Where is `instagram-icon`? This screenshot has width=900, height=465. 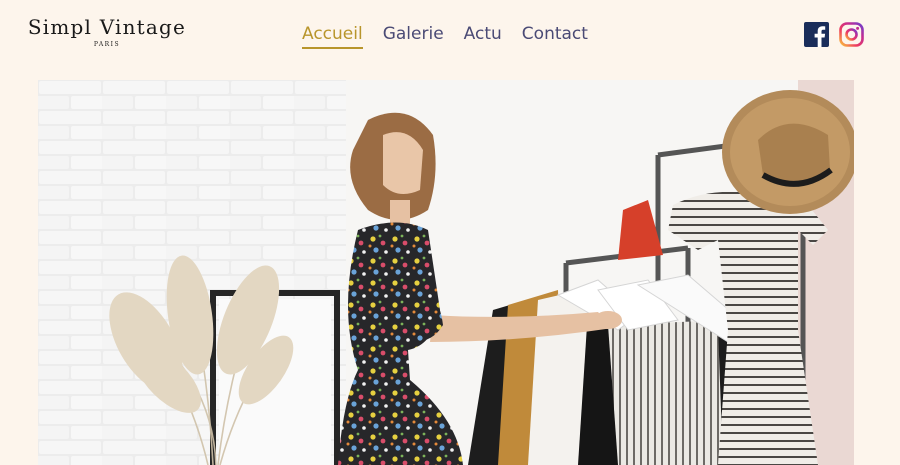
instagram-icon is located at coordinates (851, 37).